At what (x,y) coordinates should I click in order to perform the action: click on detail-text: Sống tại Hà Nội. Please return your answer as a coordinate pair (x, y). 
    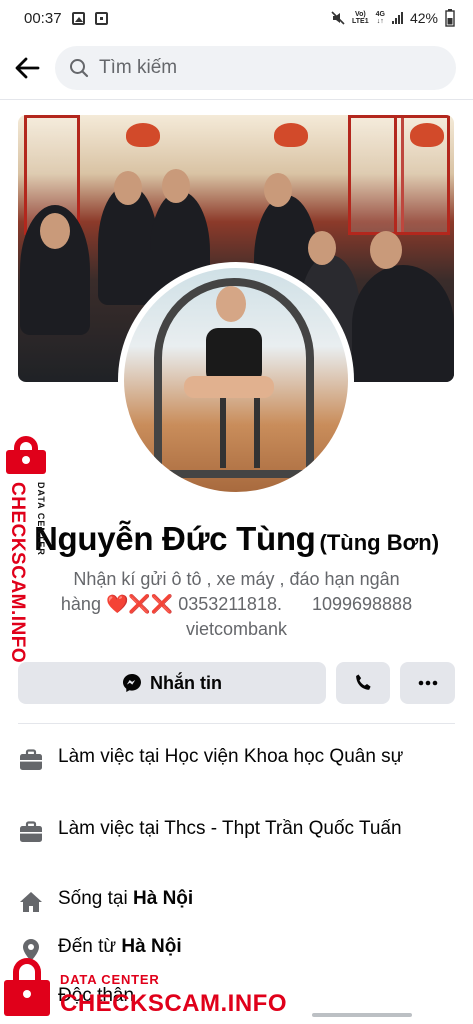
    Looking at the image, I should click on (126, 898).